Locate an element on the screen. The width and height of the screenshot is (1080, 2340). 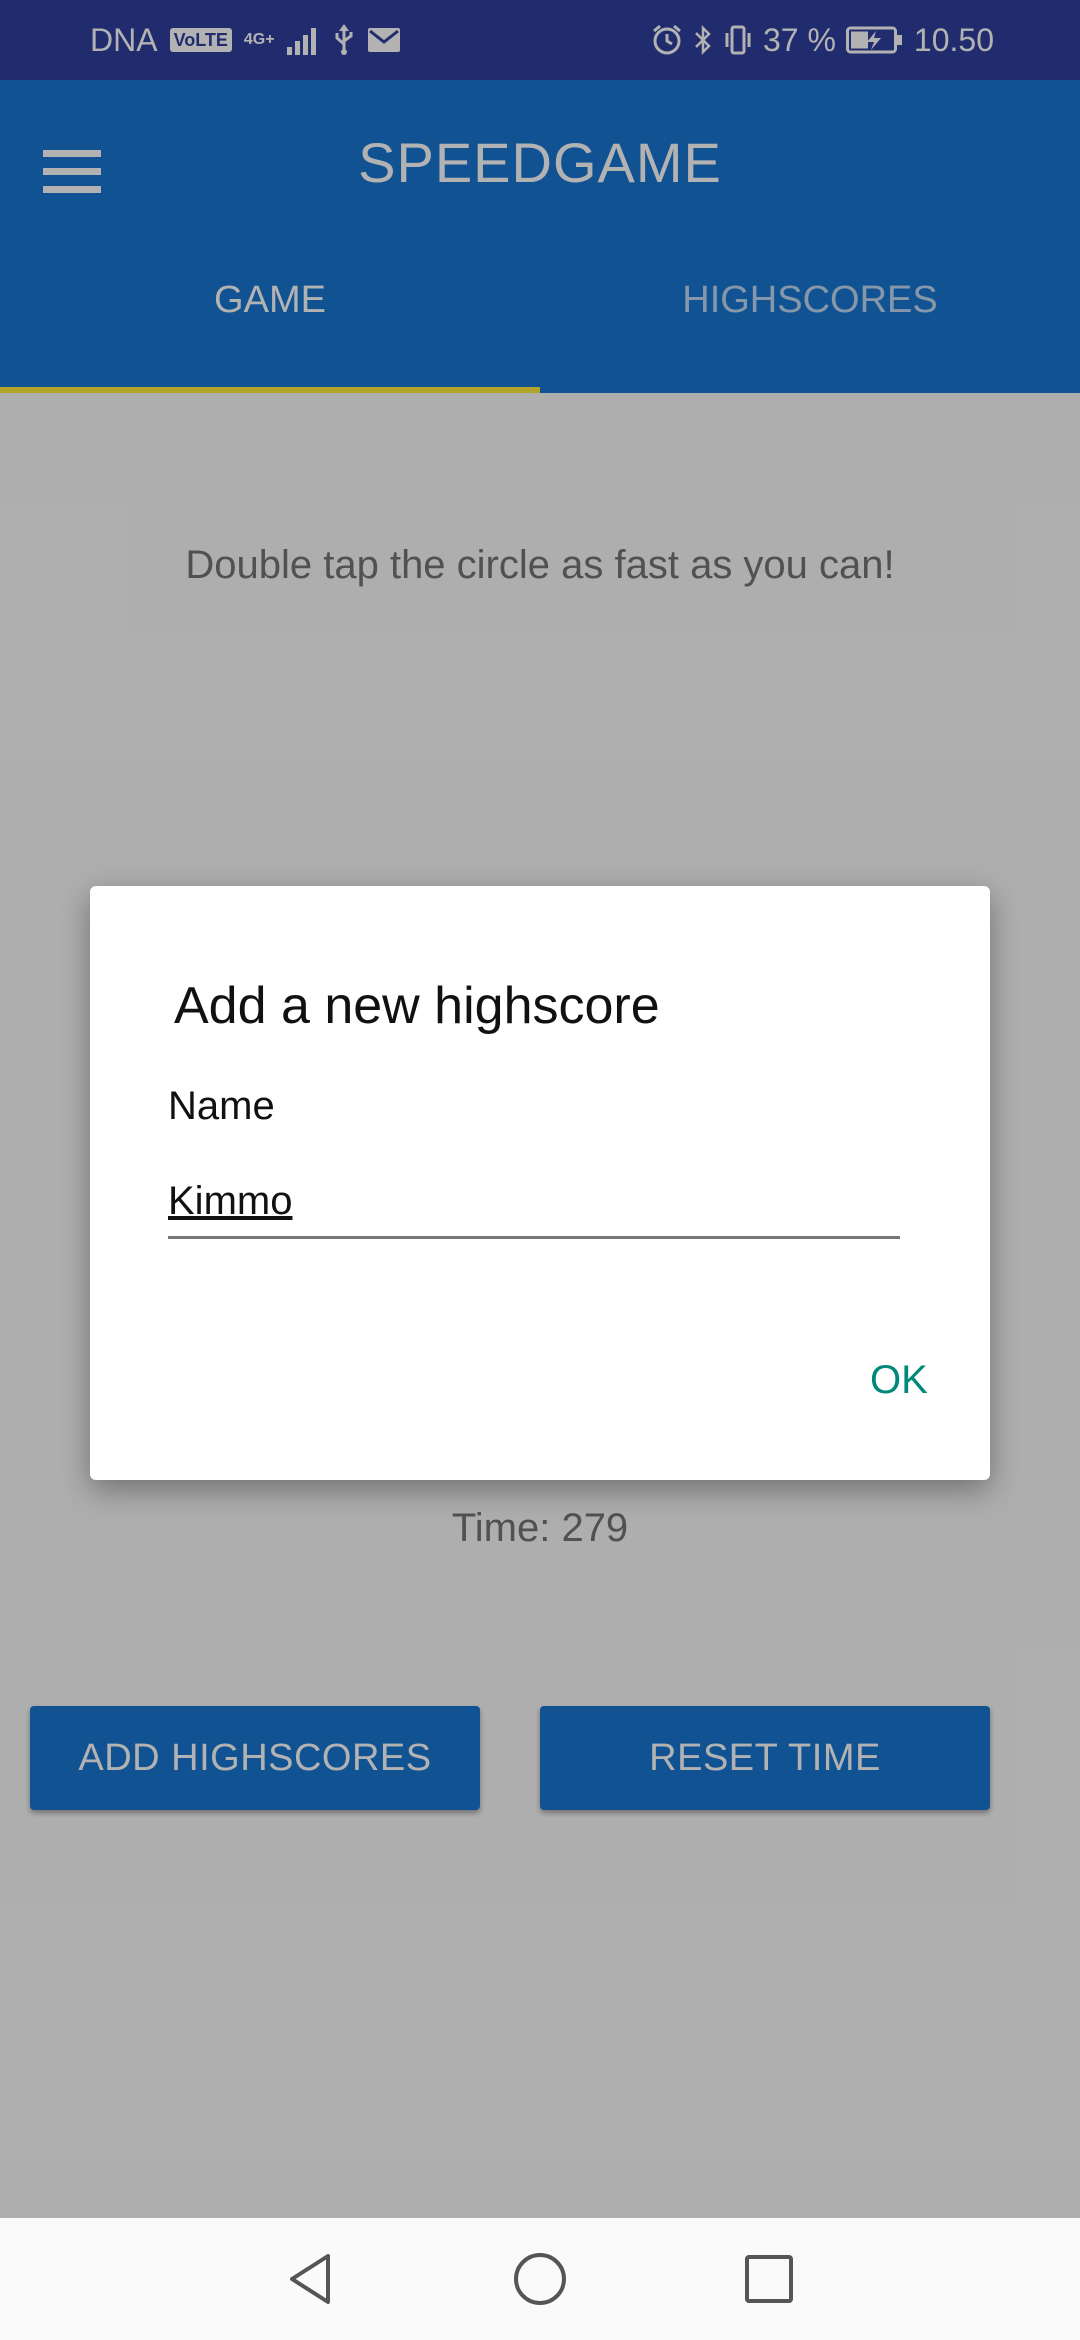
dialog-title: Add a new highscore is located at coordinates (417, 1006).